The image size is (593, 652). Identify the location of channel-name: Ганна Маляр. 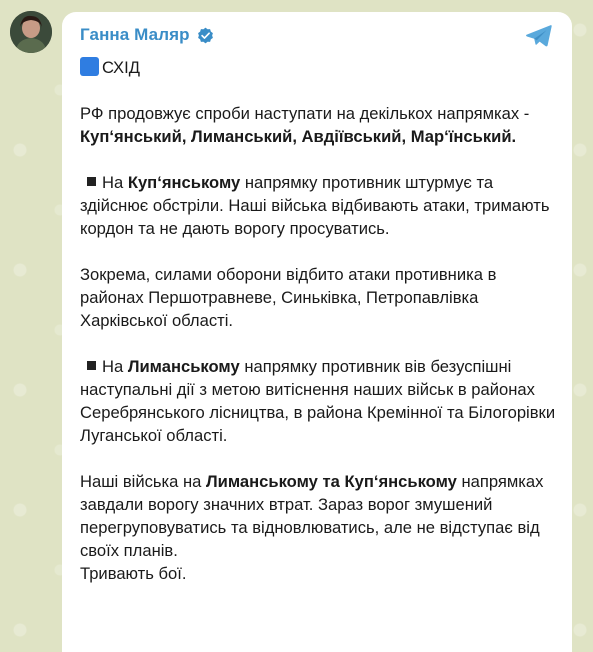
(135, 35).